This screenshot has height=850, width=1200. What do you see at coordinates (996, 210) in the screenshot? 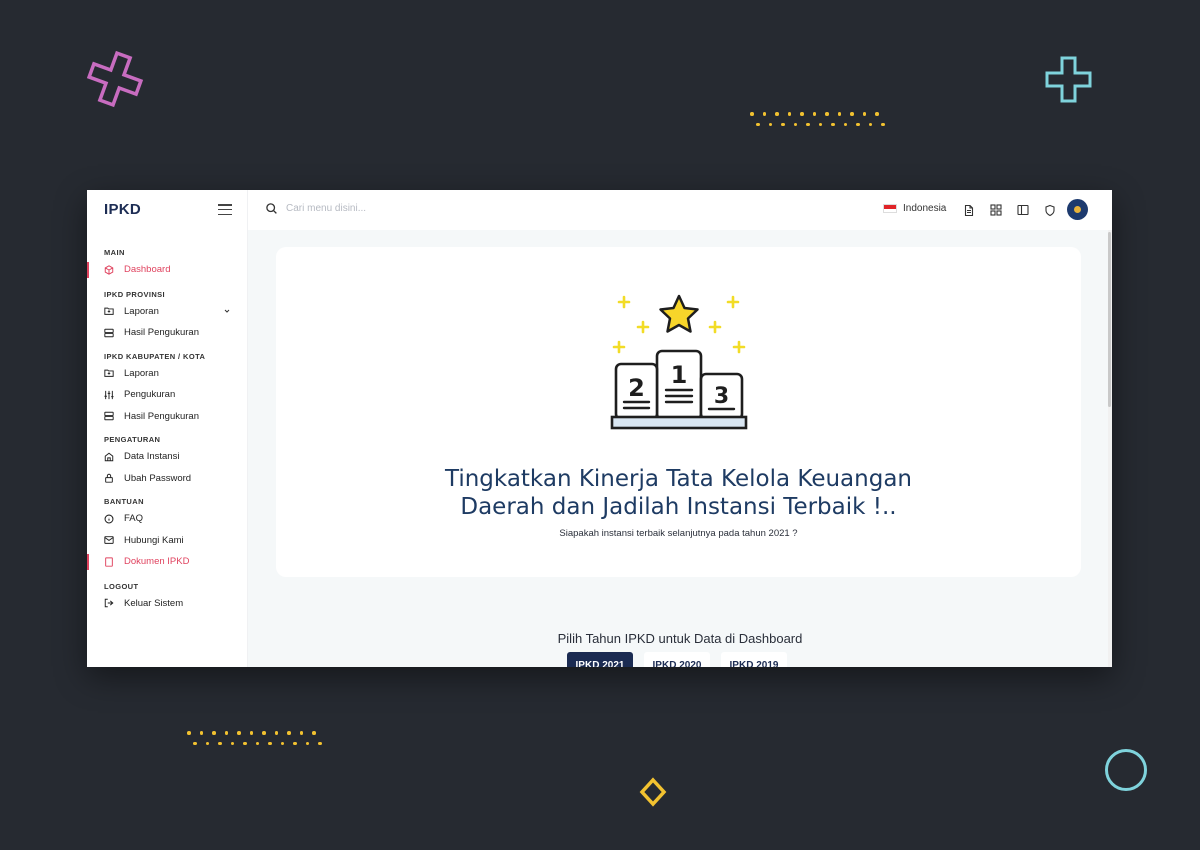
I see `grid-icon` at bounding box center [996, 210].